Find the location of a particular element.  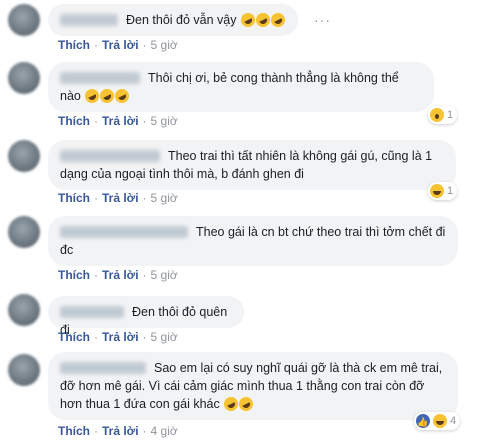

more-options-icon: ··· is located at coordinates (322, 20).